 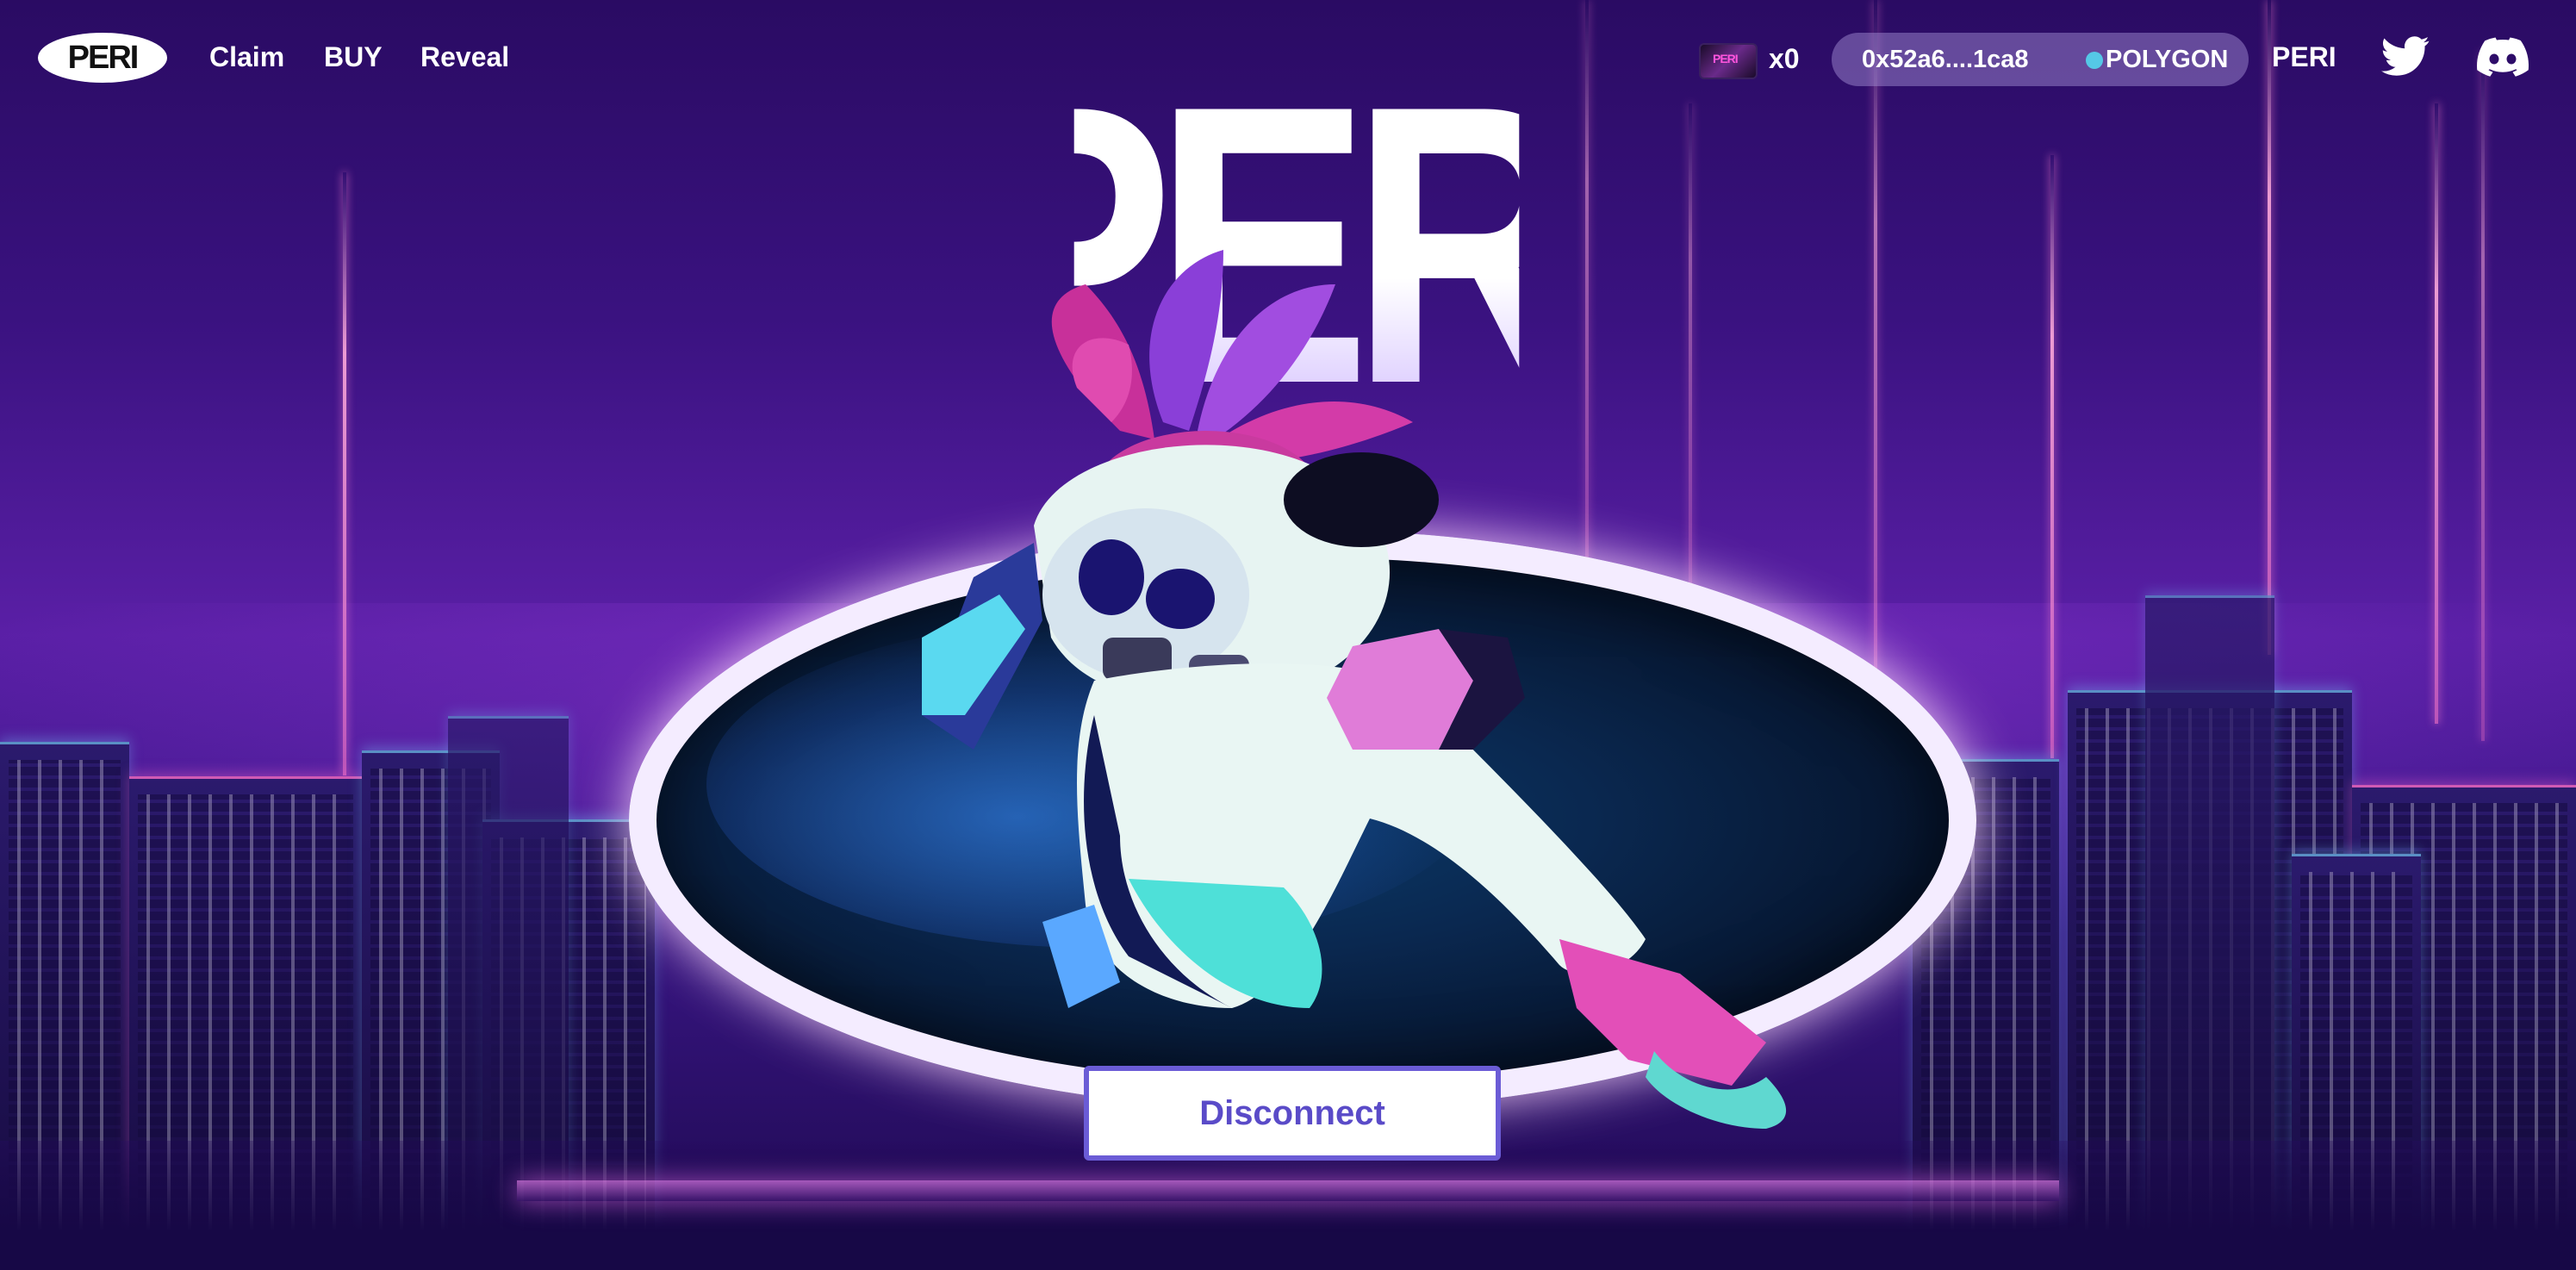 I want to click on wallet-pill: 0x52a6....1ca8 POLYGON, so click(x=2040, y=59).